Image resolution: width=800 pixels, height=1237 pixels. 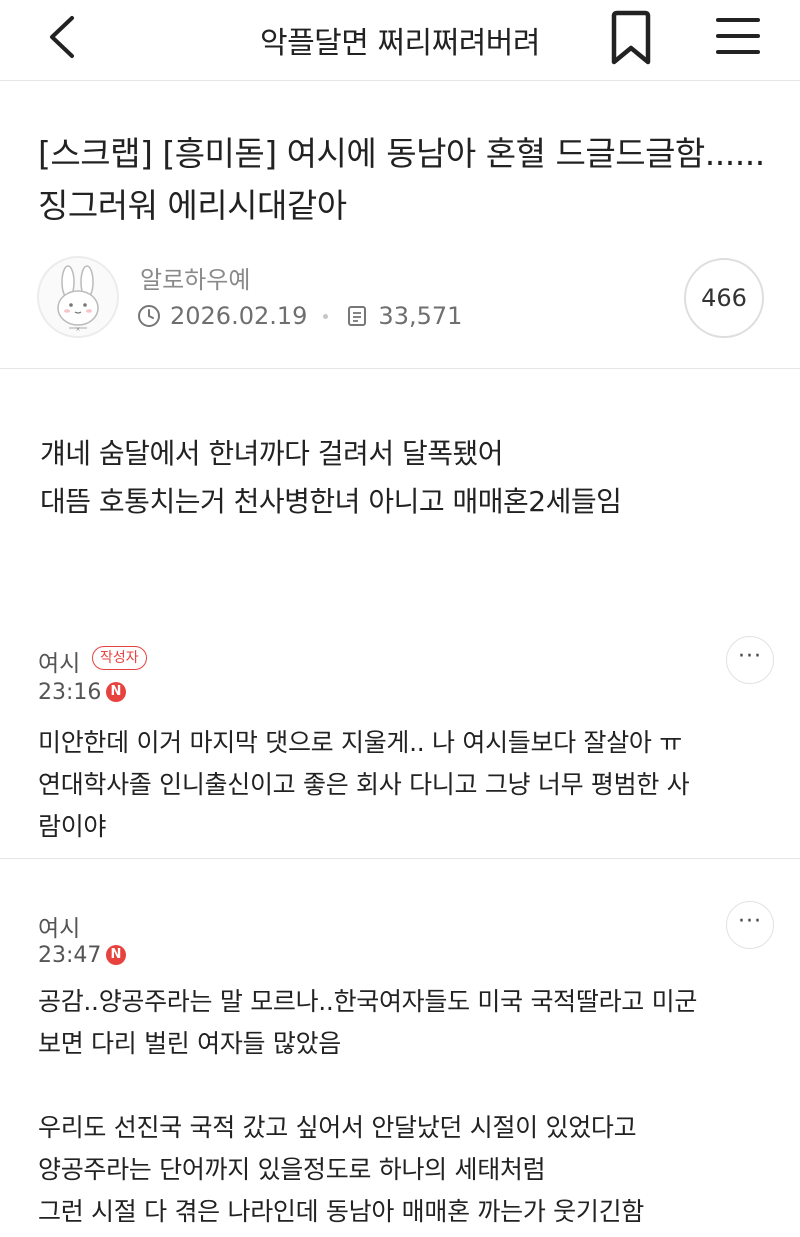 I want to click on post-date: 2026.02.19, so click(x=239, y=316).